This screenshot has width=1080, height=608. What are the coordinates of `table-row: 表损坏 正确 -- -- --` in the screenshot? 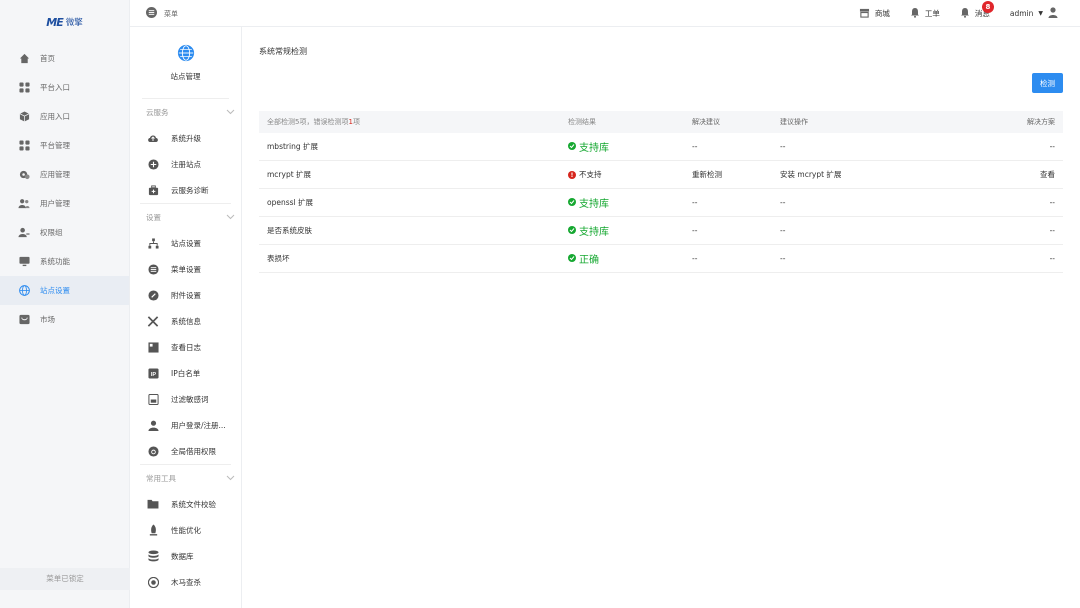 It's located at (661, 259).